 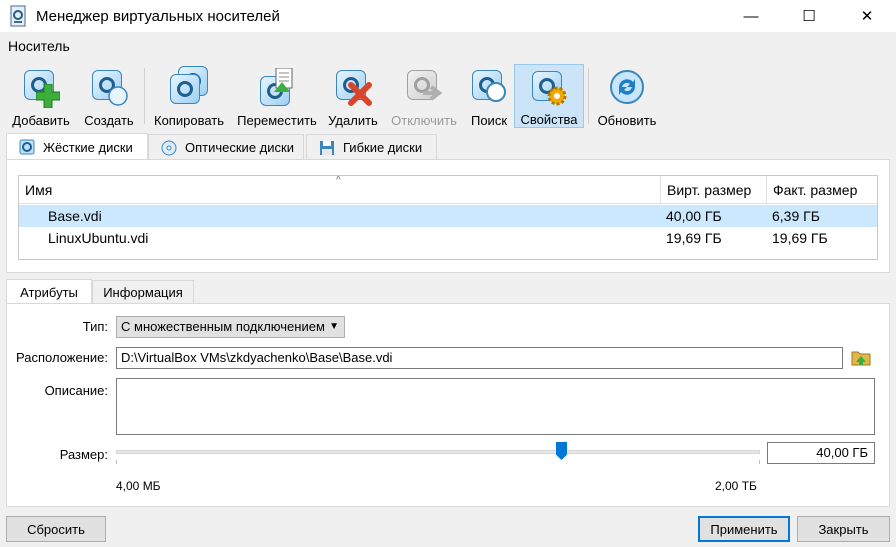 What do you see at coordinates (383, 147) in the screenshot?
I see `tab-floppy-disks-label: Гибкие диски` at bounding box center [383, 147].